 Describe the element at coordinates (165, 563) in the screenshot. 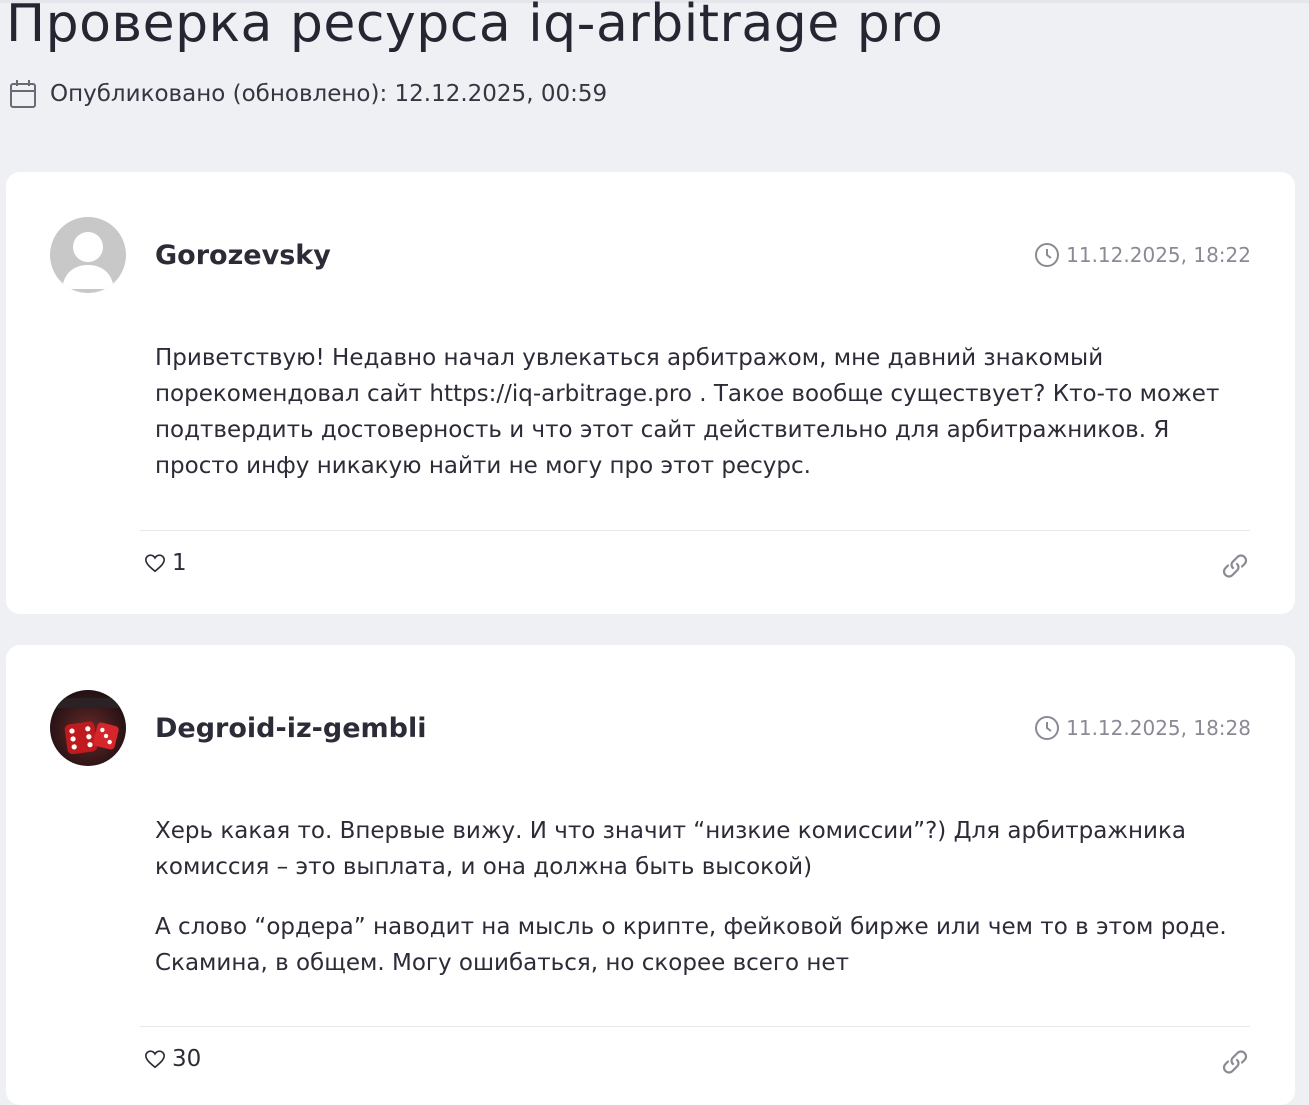

I see `like-button: 1` at that location.